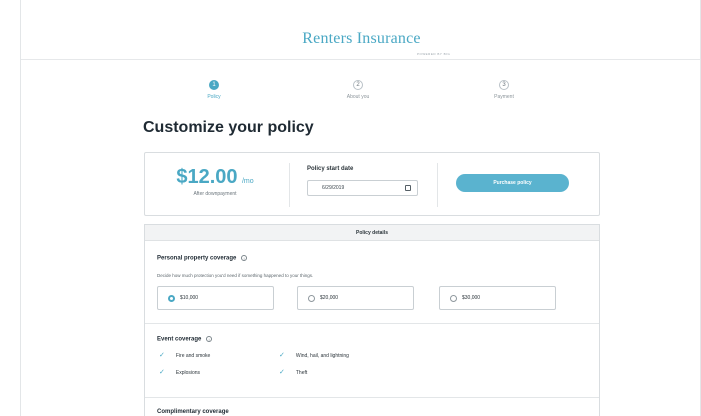 The width and height of the screenshot is (701, 416). I want to click on step-payment: 3 Payment, so click(504, 90).